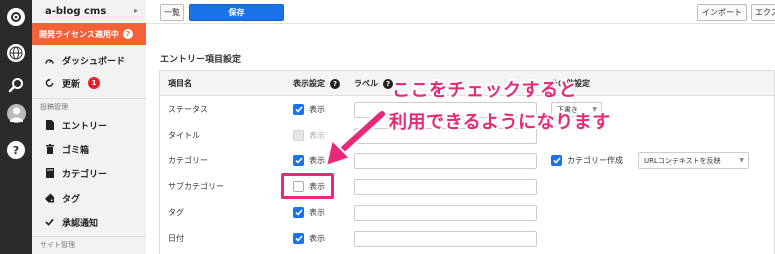  I want to click on user-avatar-icon, so click(16, 113).